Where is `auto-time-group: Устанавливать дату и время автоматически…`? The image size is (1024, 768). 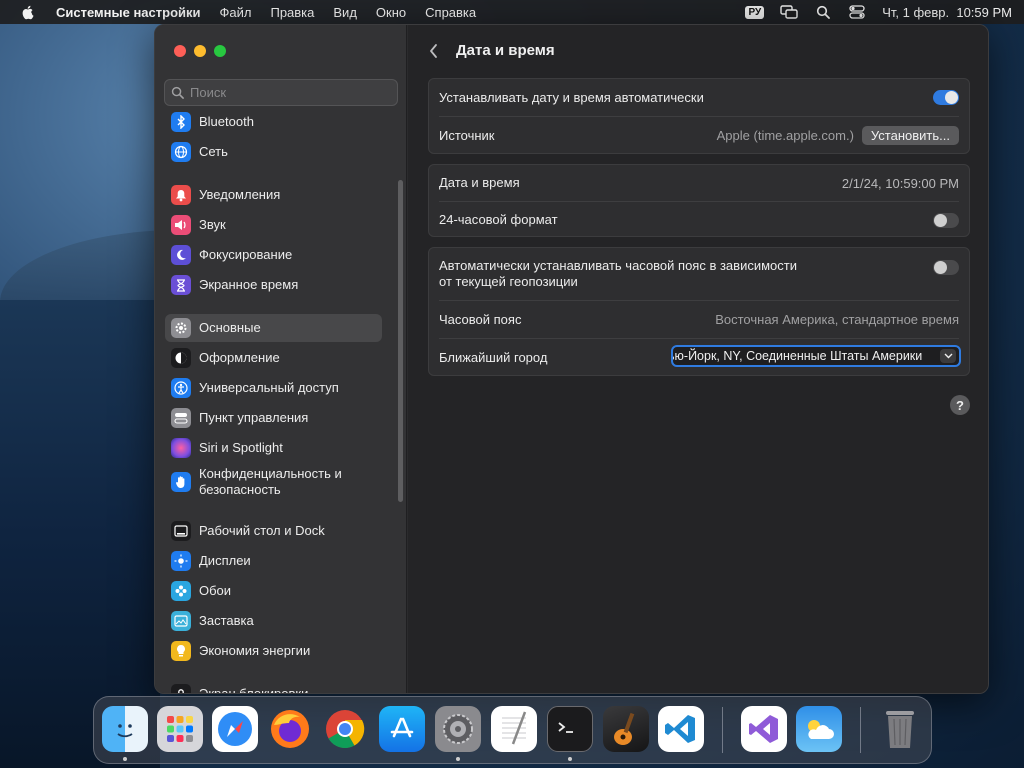 auto-time-group: Устанавливать дату и время автоматически… is located at coordinates (699, 116).